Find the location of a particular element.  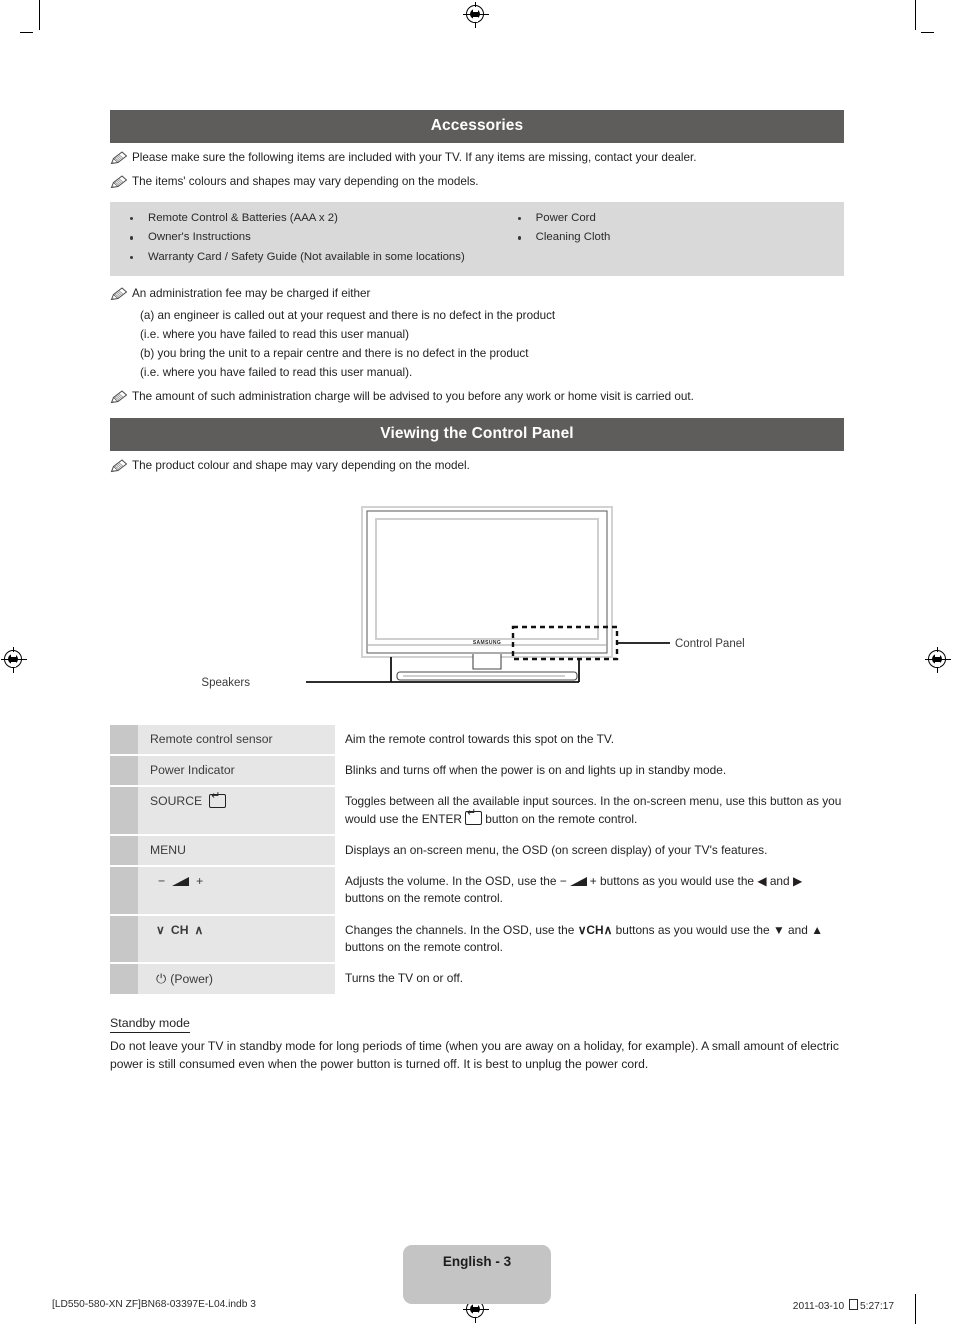

crop-mark-top-right is located at coordinates (915, 15).